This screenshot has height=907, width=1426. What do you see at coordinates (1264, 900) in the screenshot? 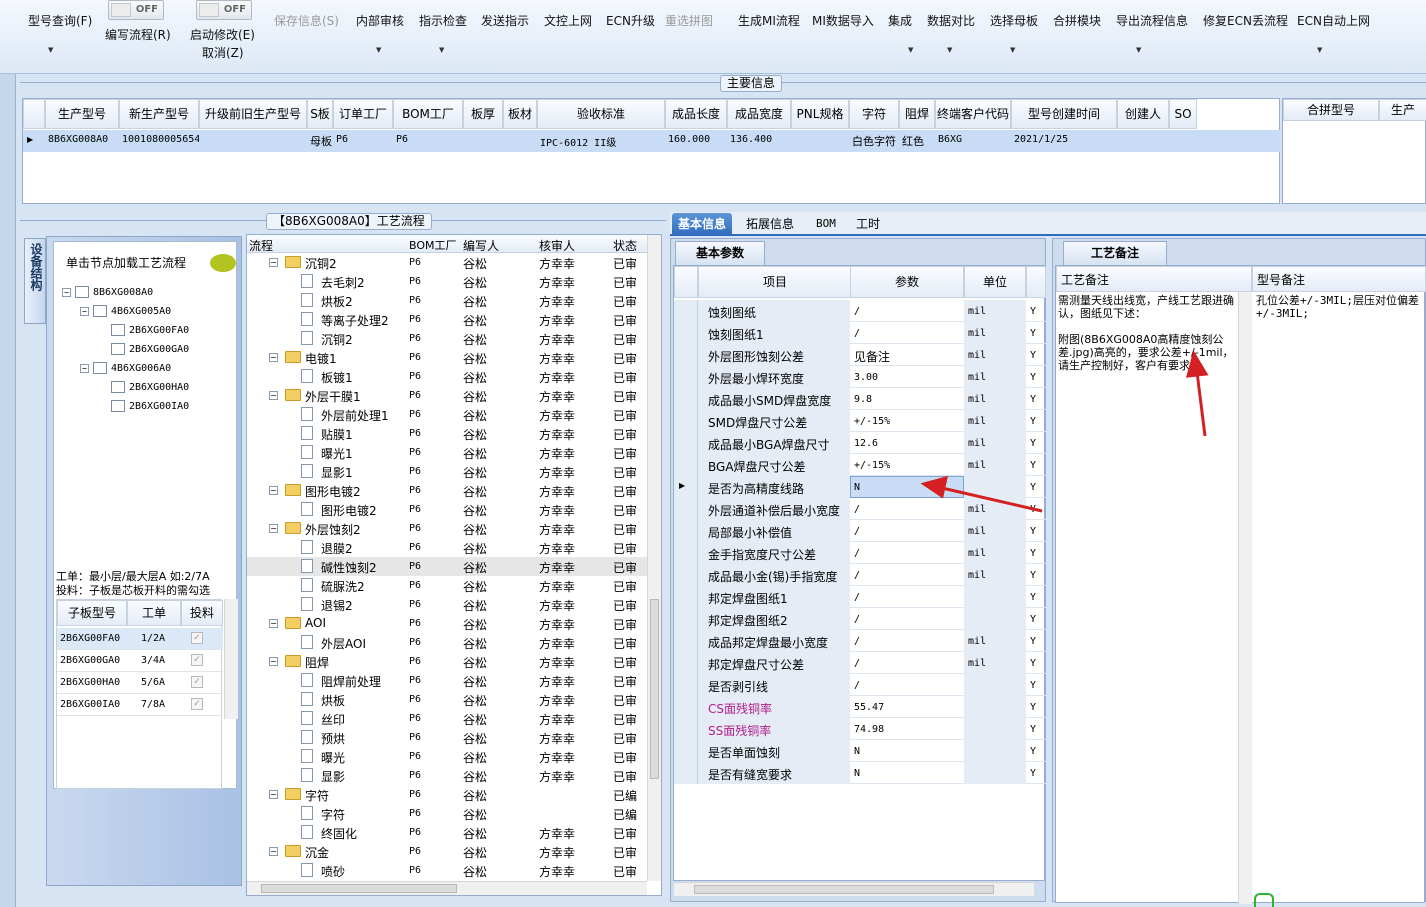
I see `status-indicator-icon` at bounding box center [1264, 900].